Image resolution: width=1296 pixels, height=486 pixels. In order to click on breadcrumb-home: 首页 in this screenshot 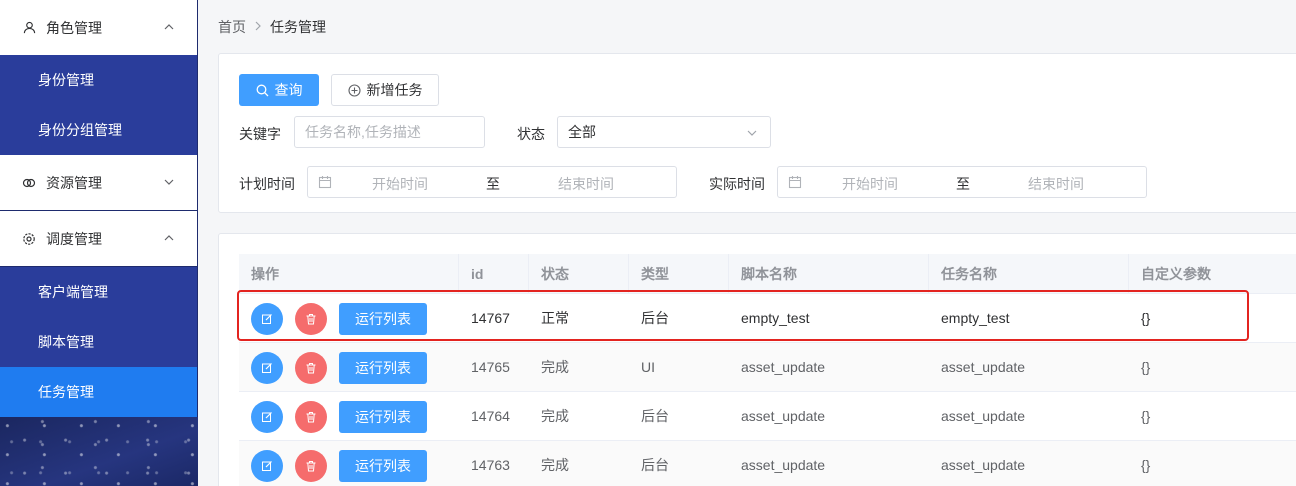, I will do `click(232, 27)`.